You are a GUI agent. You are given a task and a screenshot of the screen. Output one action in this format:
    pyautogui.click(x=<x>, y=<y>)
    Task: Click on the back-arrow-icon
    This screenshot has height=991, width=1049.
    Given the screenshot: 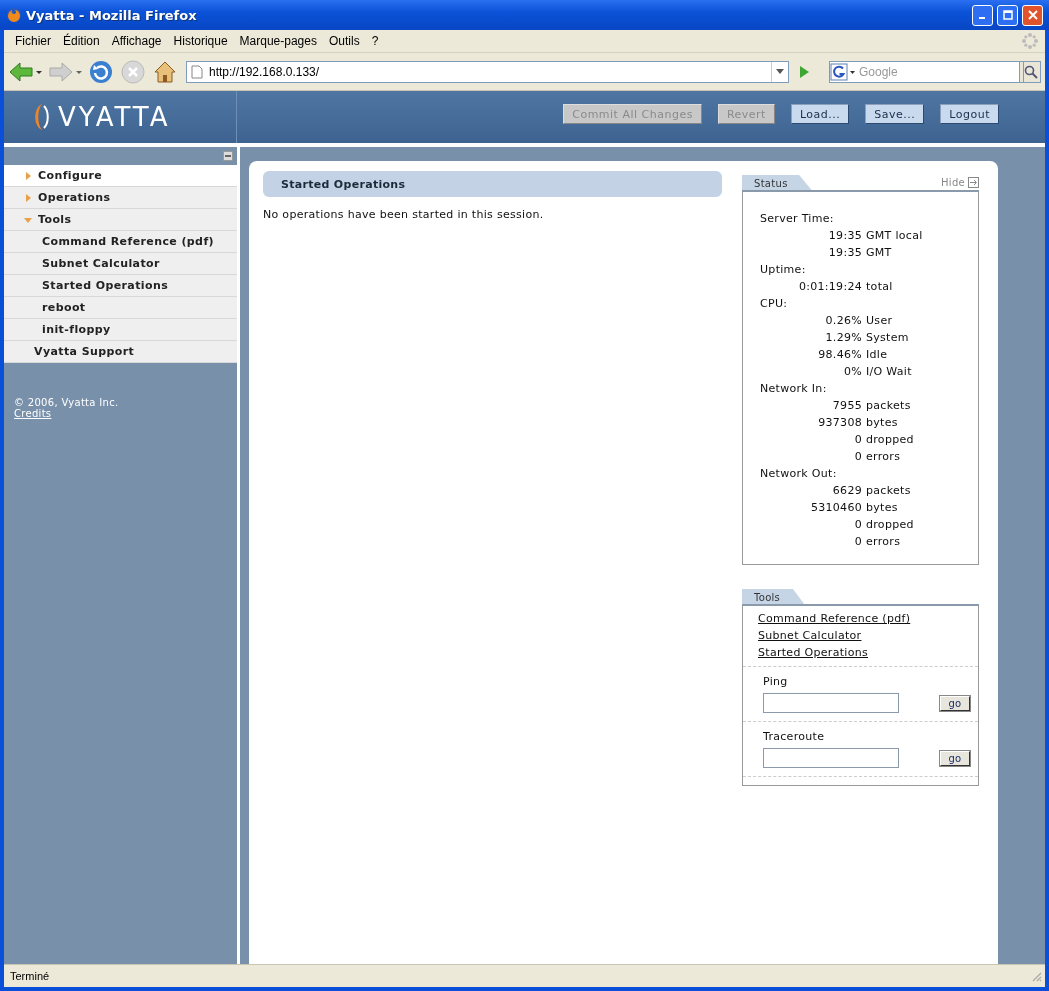 What is the action you would take?
    pyautogui.click(x=25, y=71)
    